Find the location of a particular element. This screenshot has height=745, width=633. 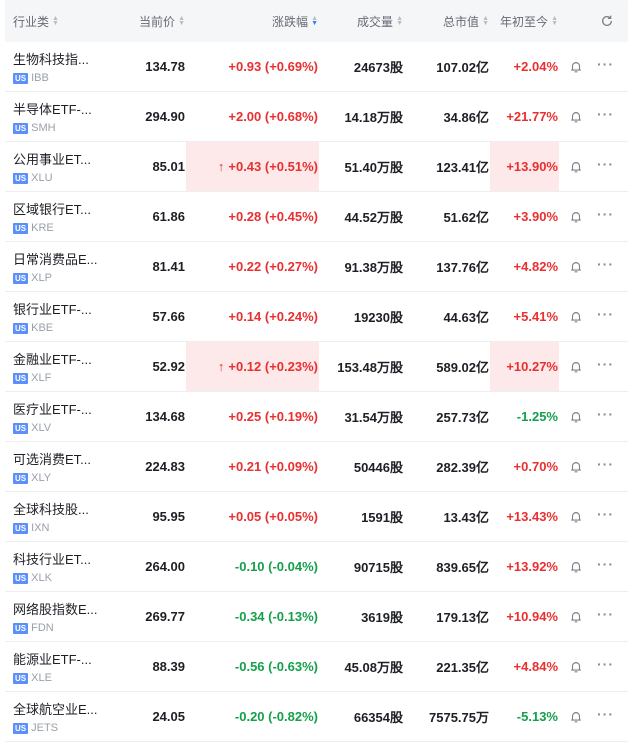

refresh-icon is located at coordinates (607, 21).